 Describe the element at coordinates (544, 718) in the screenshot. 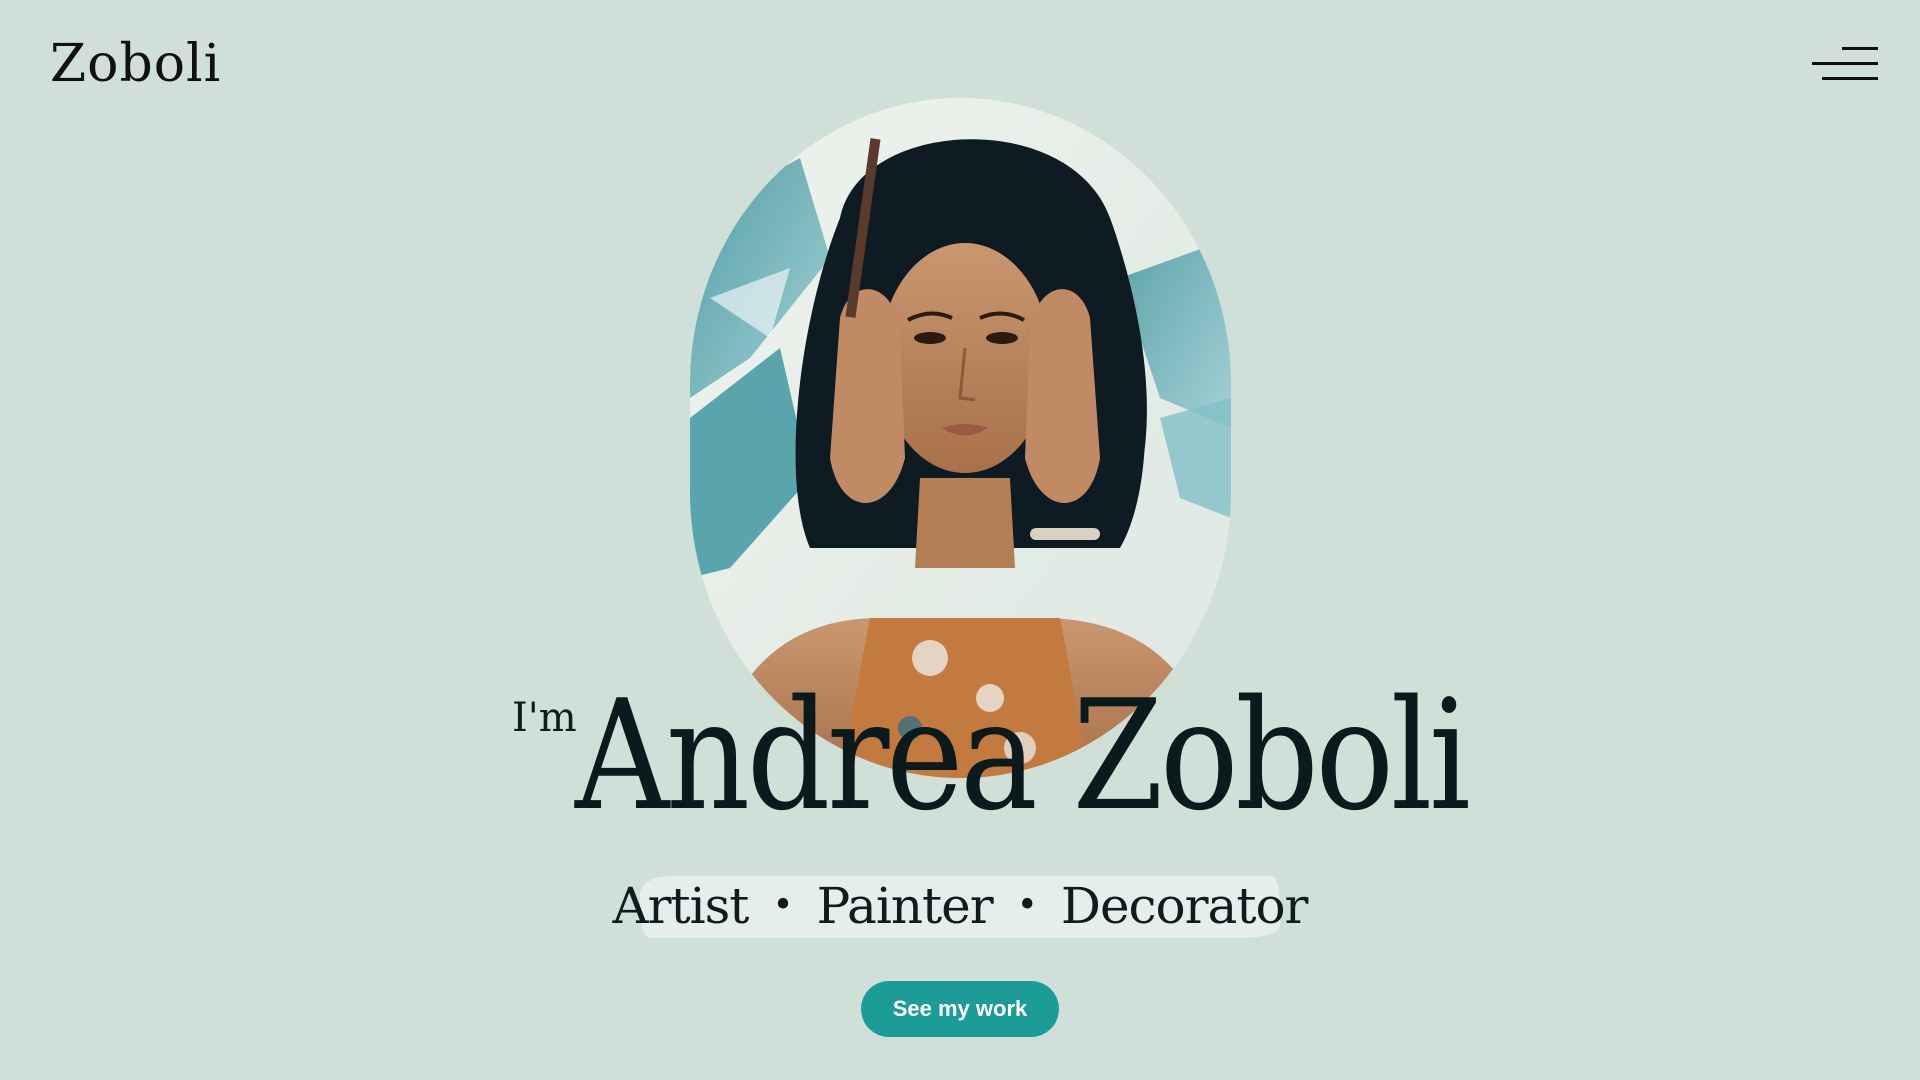

I see `greeting-text: I'm` at that location.